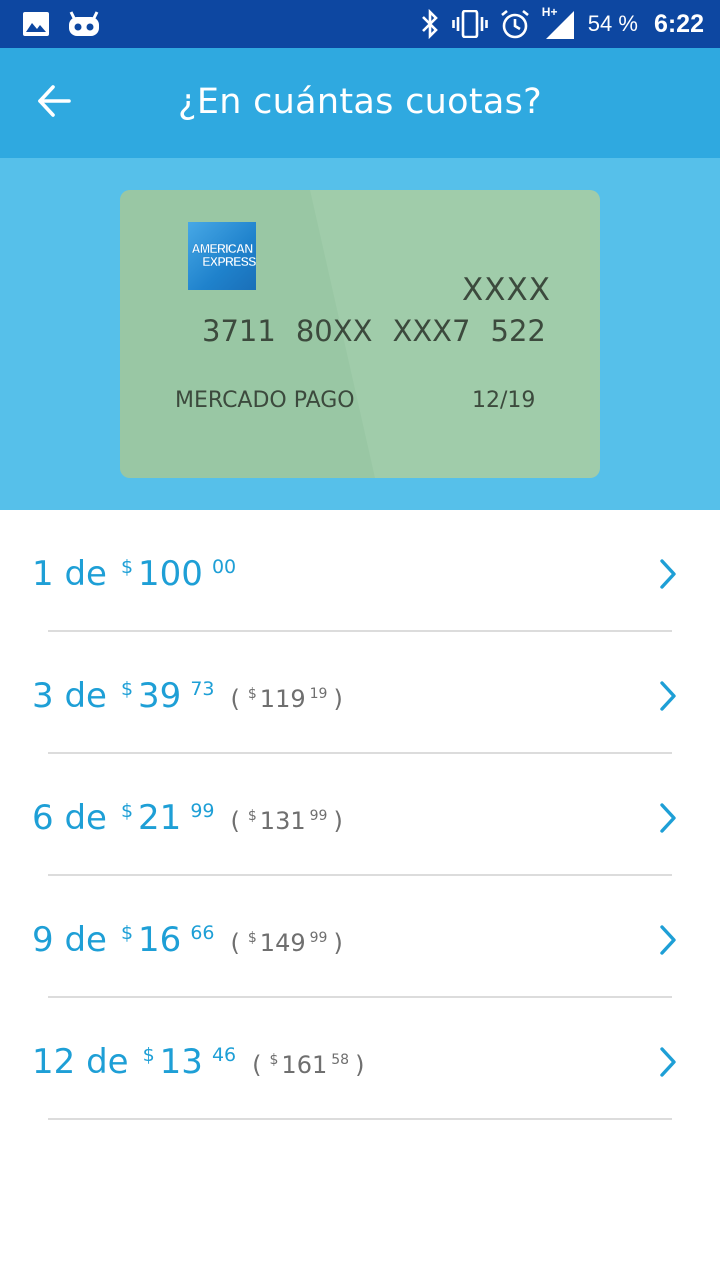 This screenshot has height=1280, width=720. Describe the element at coordinates (374, 331) in the screenshot. I see `card-number: 3711 80XX XXX7 522` at that location.